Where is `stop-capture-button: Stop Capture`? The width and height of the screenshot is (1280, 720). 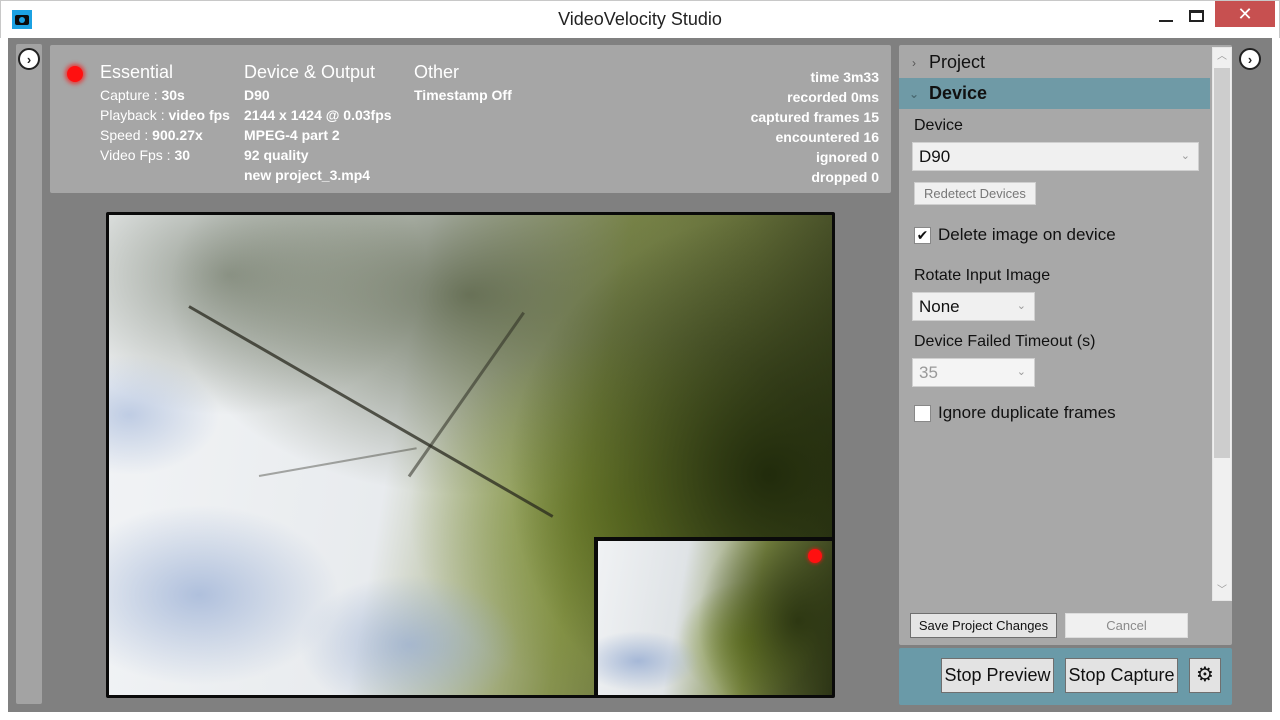 stop-capture-button: Stop Capture is located at coordinates (1121, 675).